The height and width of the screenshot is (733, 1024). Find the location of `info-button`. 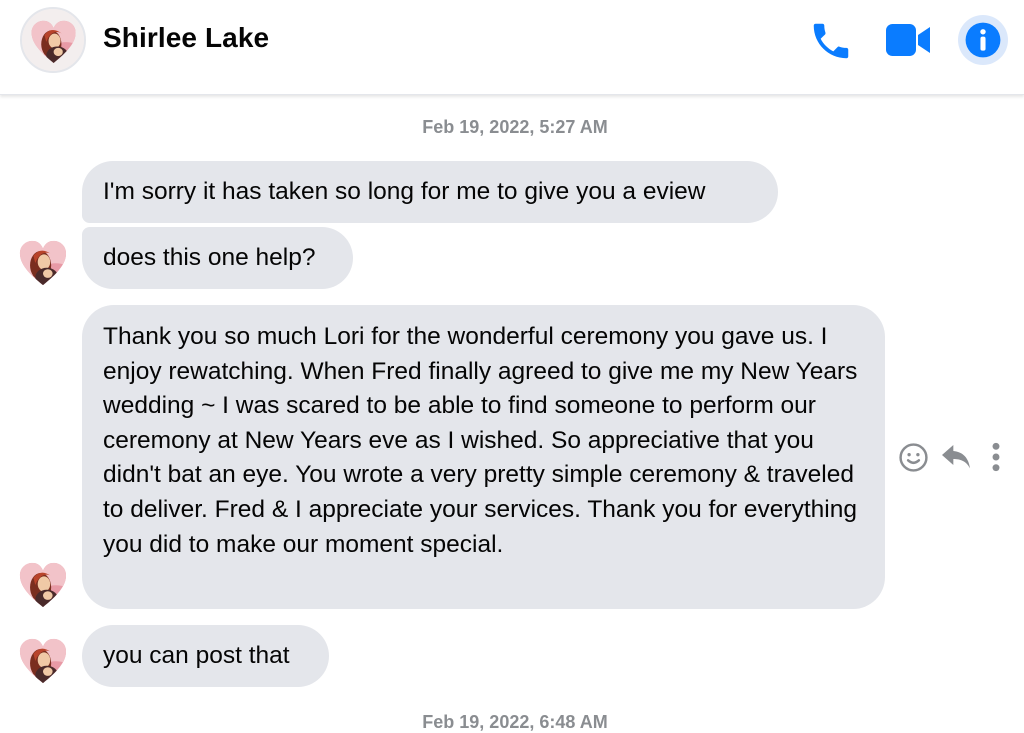

info-button is located at coordinates (983, 40).